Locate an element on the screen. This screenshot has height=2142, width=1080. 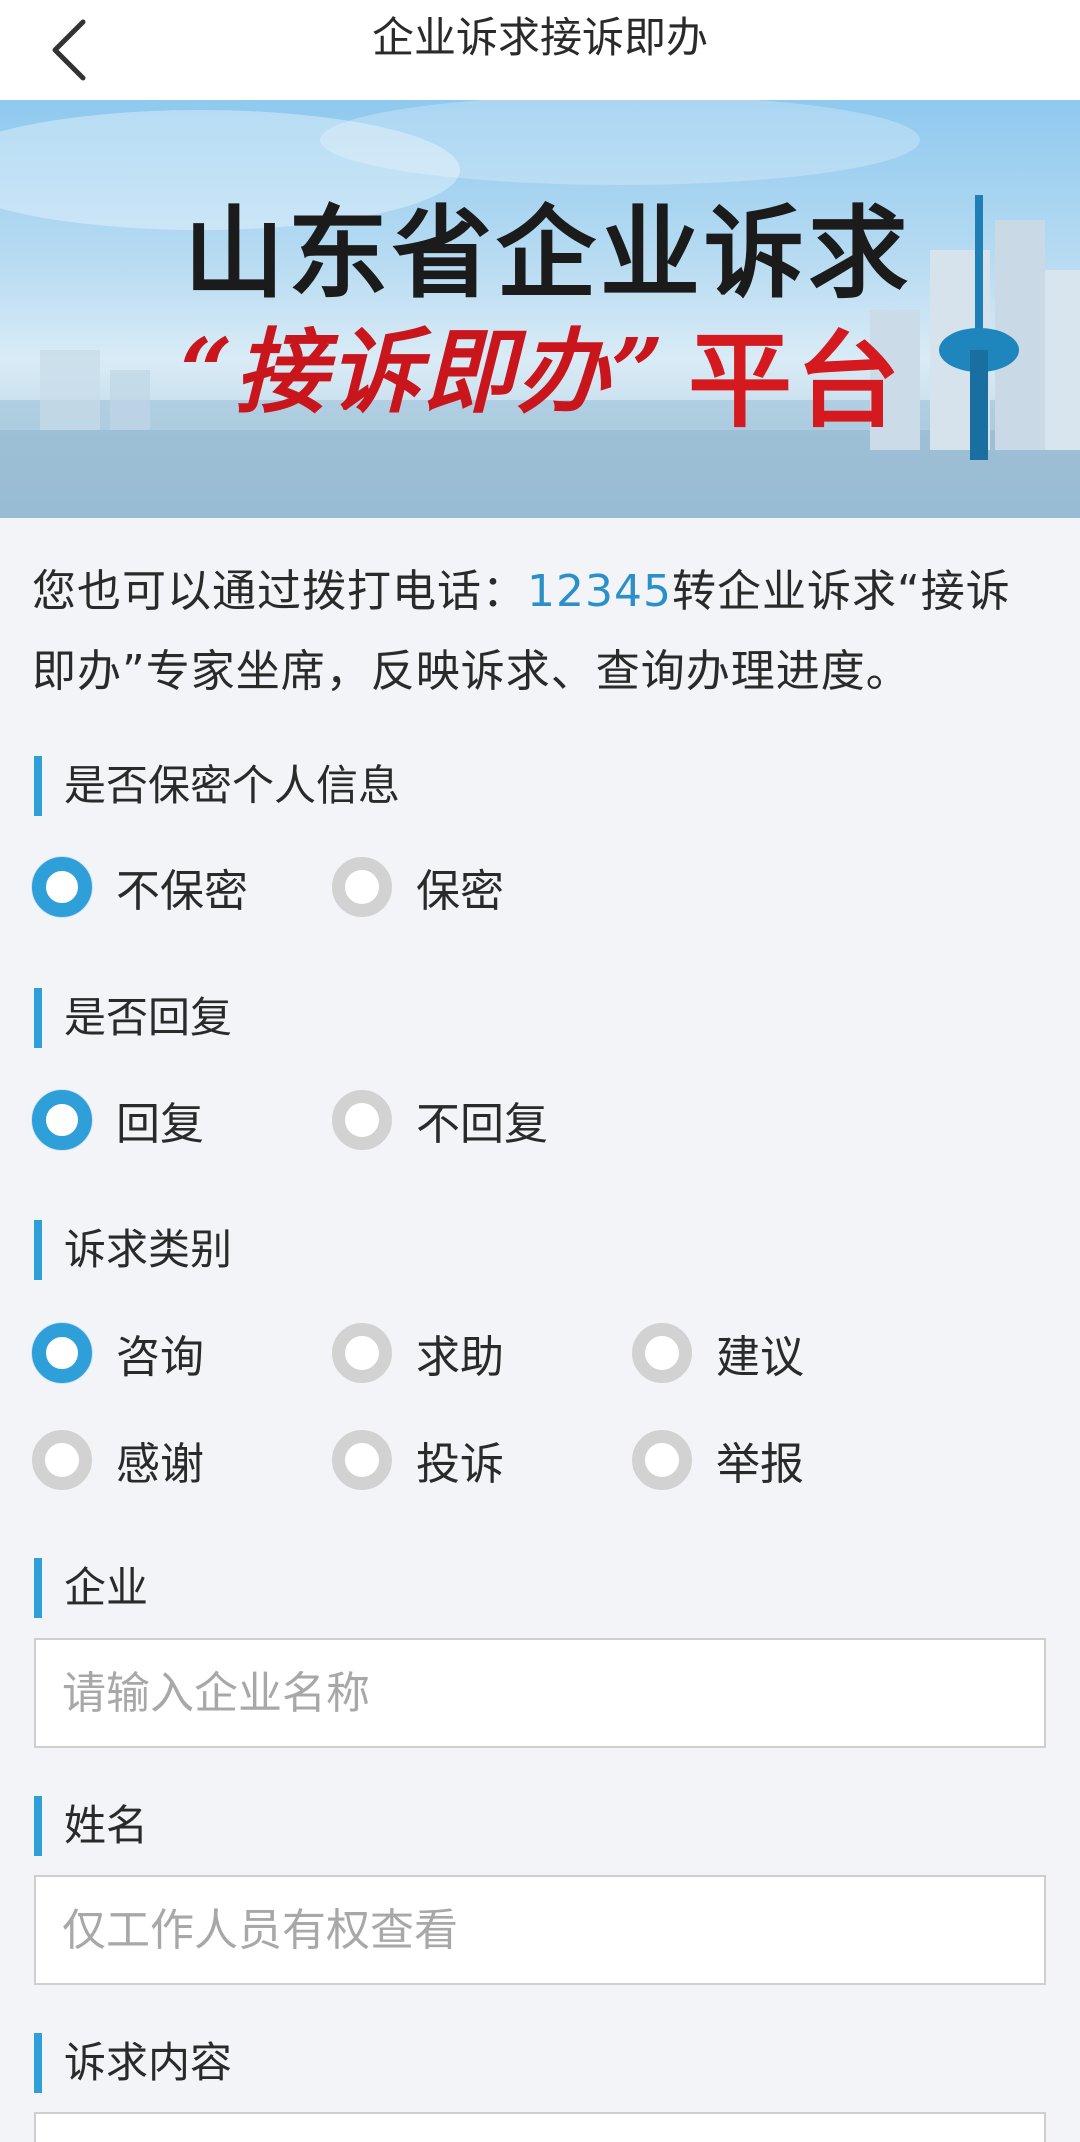
name-input is located at coordinates (540, 1930).